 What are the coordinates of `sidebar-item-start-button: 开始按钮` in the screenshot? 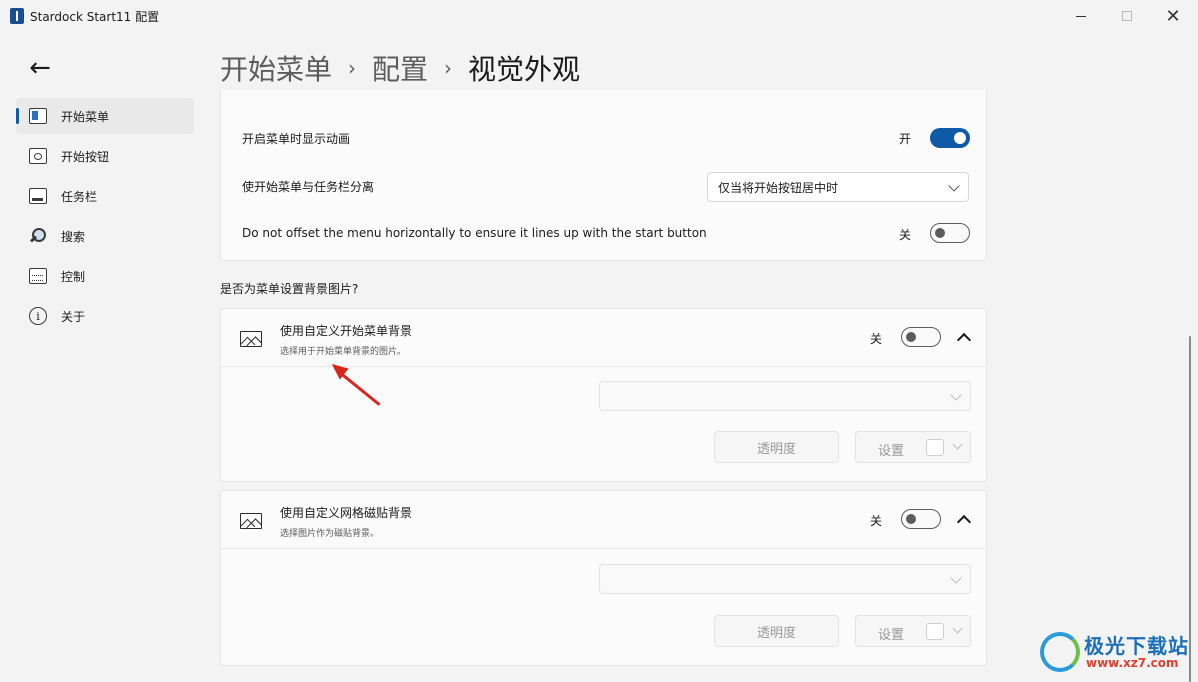 It's located at (105, 156).